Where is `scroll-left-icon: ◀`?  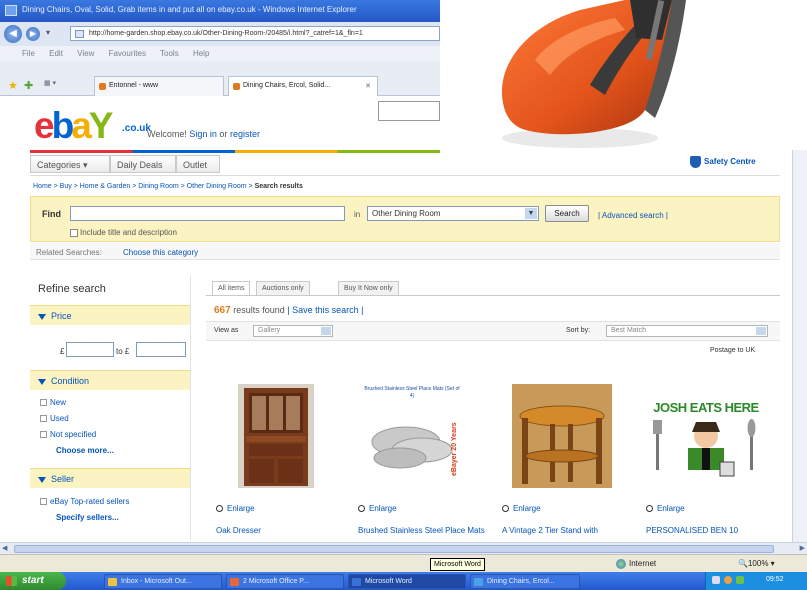 scroll-left-icon: ◀ is located at coordinates (4, 548).